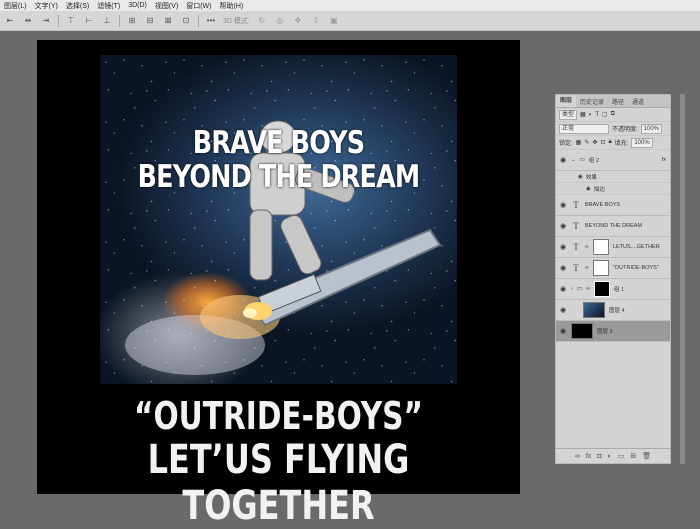 The image size is (700, 529). What do you see at coordinates (613, 455) in the screenshot?
I see `panel-footer: ∞ fx ◘ ◐ ▭ ⊞ 🗑︎` at bounding box center [613, 455].